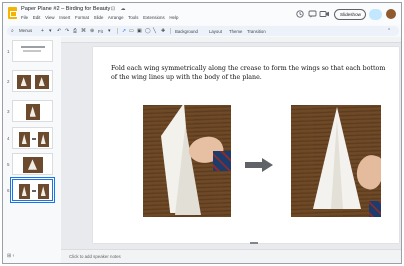 The width and height of the screenshot is (404, 266). What do you see at coordinates (114, 9) in the screenshot?
I see `star-move-cloud-icons: ☆ ⊡ ☁` at bounding box center [114, 9].